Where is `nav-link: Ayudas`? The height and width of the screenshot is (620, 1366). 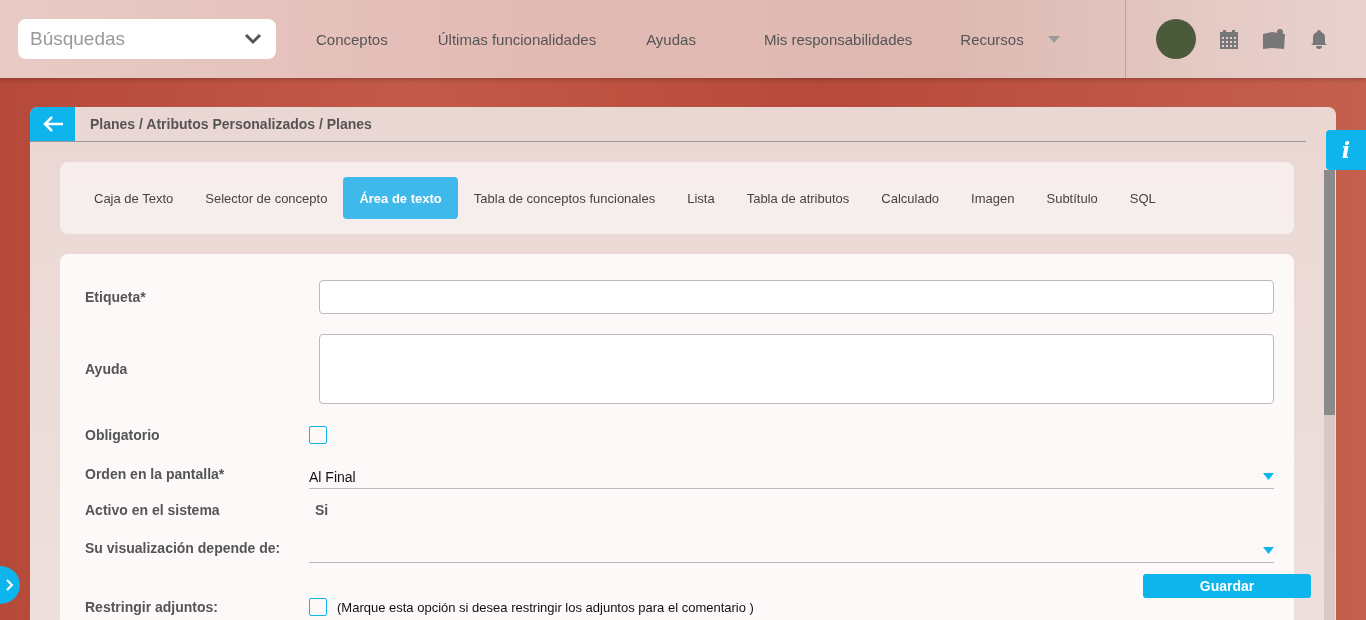
nav-link: Ayudas is located at coordinates (671, 39).